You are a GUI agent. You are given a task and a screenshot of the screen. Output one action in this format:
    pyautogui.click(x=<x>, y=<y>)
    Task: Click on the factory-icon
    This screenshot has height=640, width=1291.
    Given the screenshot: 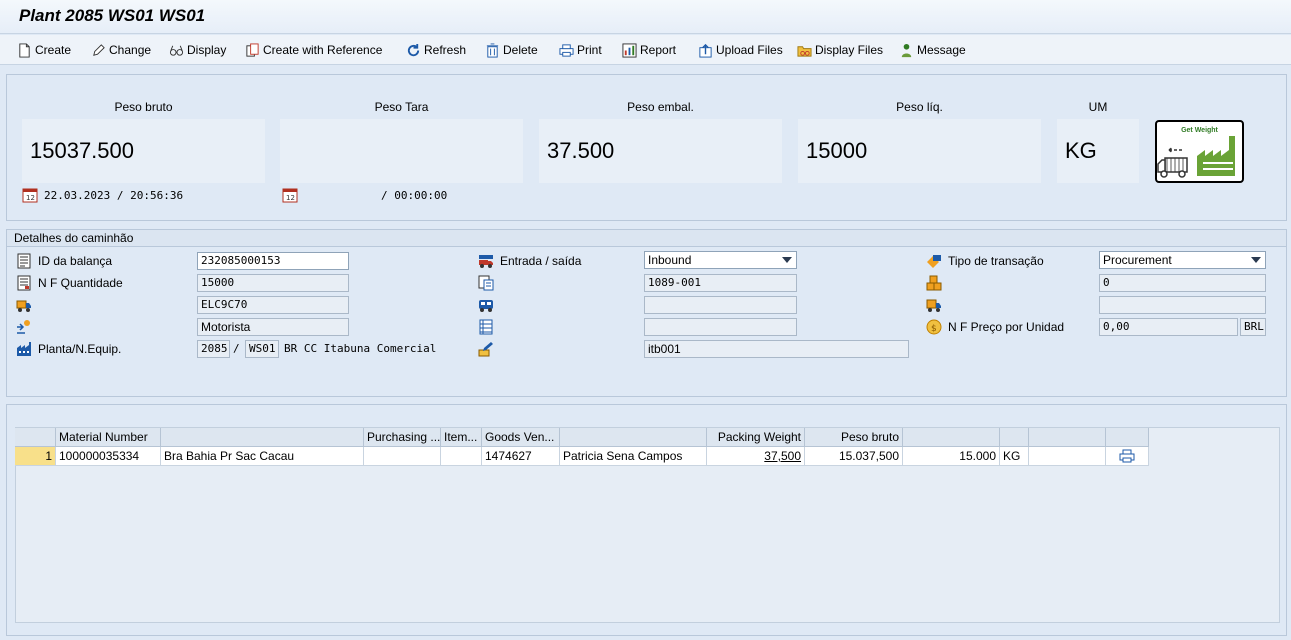 What is the action you would take?
    pyautogui.click(x=24, y=349)
    